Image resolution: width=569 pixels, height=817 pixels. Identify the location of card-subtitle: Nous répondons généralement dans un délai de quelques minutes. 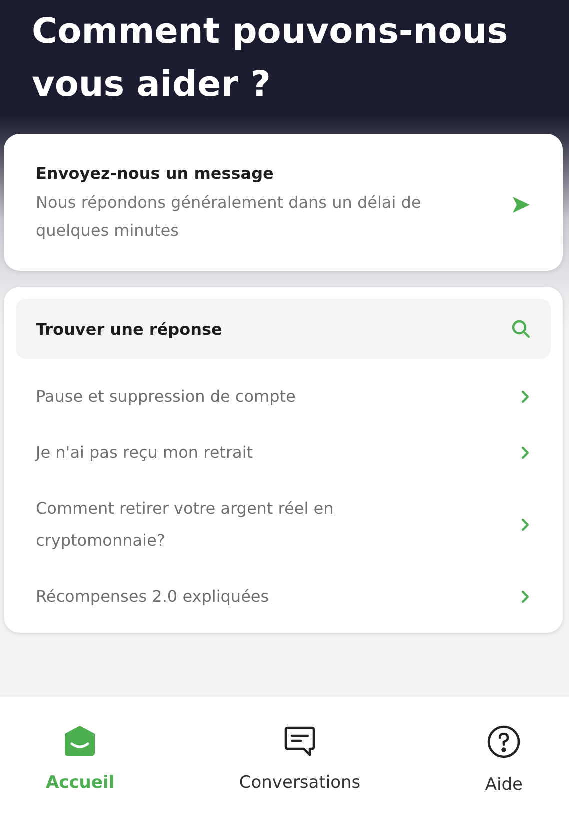
(229, 217).